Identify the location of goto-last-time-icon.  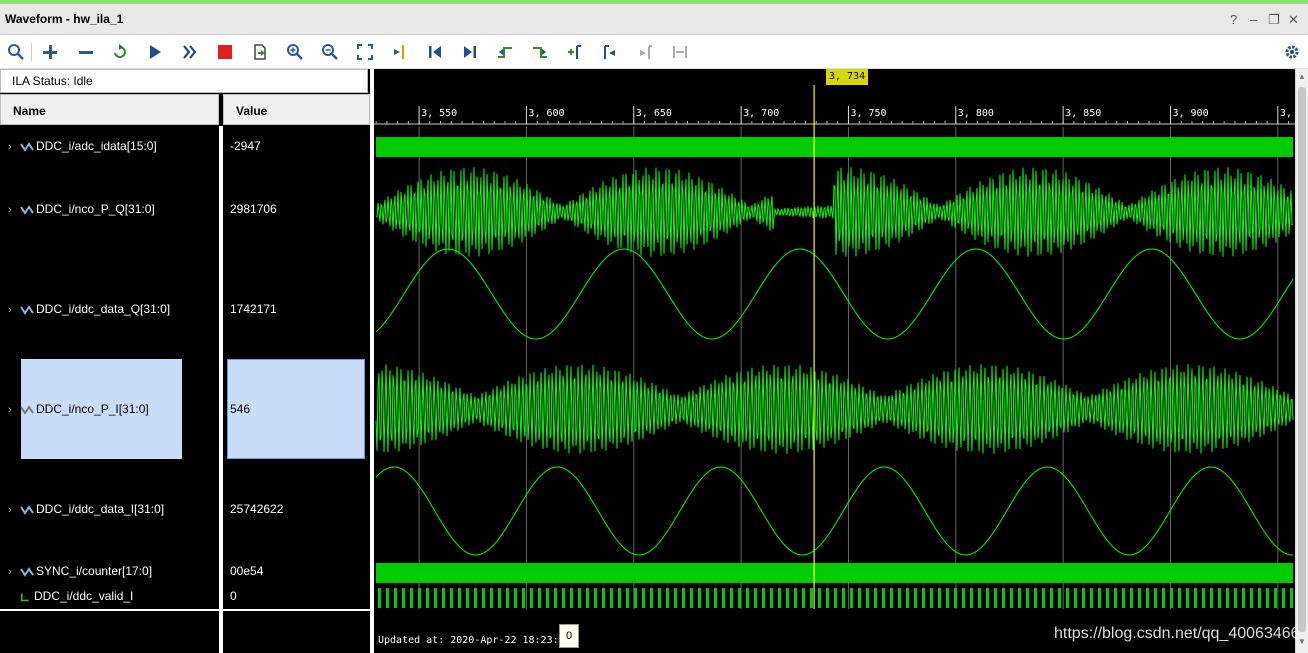
(470, 52).